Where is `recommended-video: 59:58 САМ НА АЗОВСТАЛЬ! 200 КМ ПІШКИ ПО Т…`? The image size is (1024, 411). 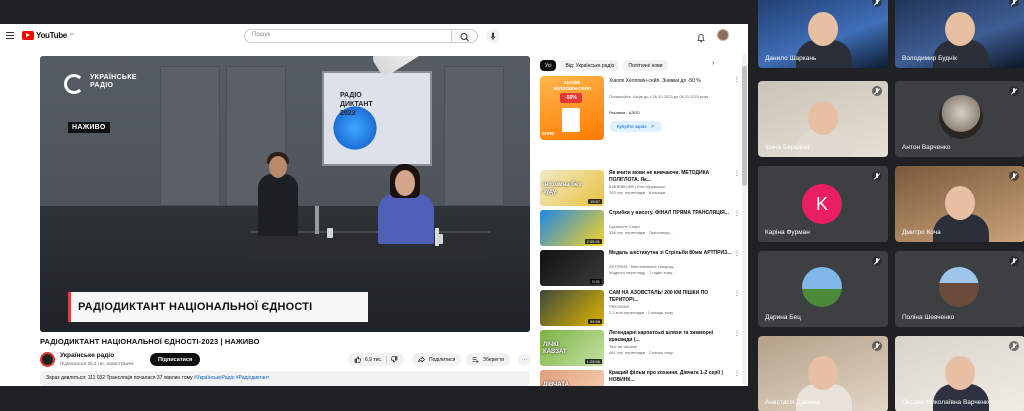 recommended-video: 59:58 САМ НА АЗОВСТАЛЬ! 200 КМ ПІШКИ ПО Т… is located at coordinates (640, 308).